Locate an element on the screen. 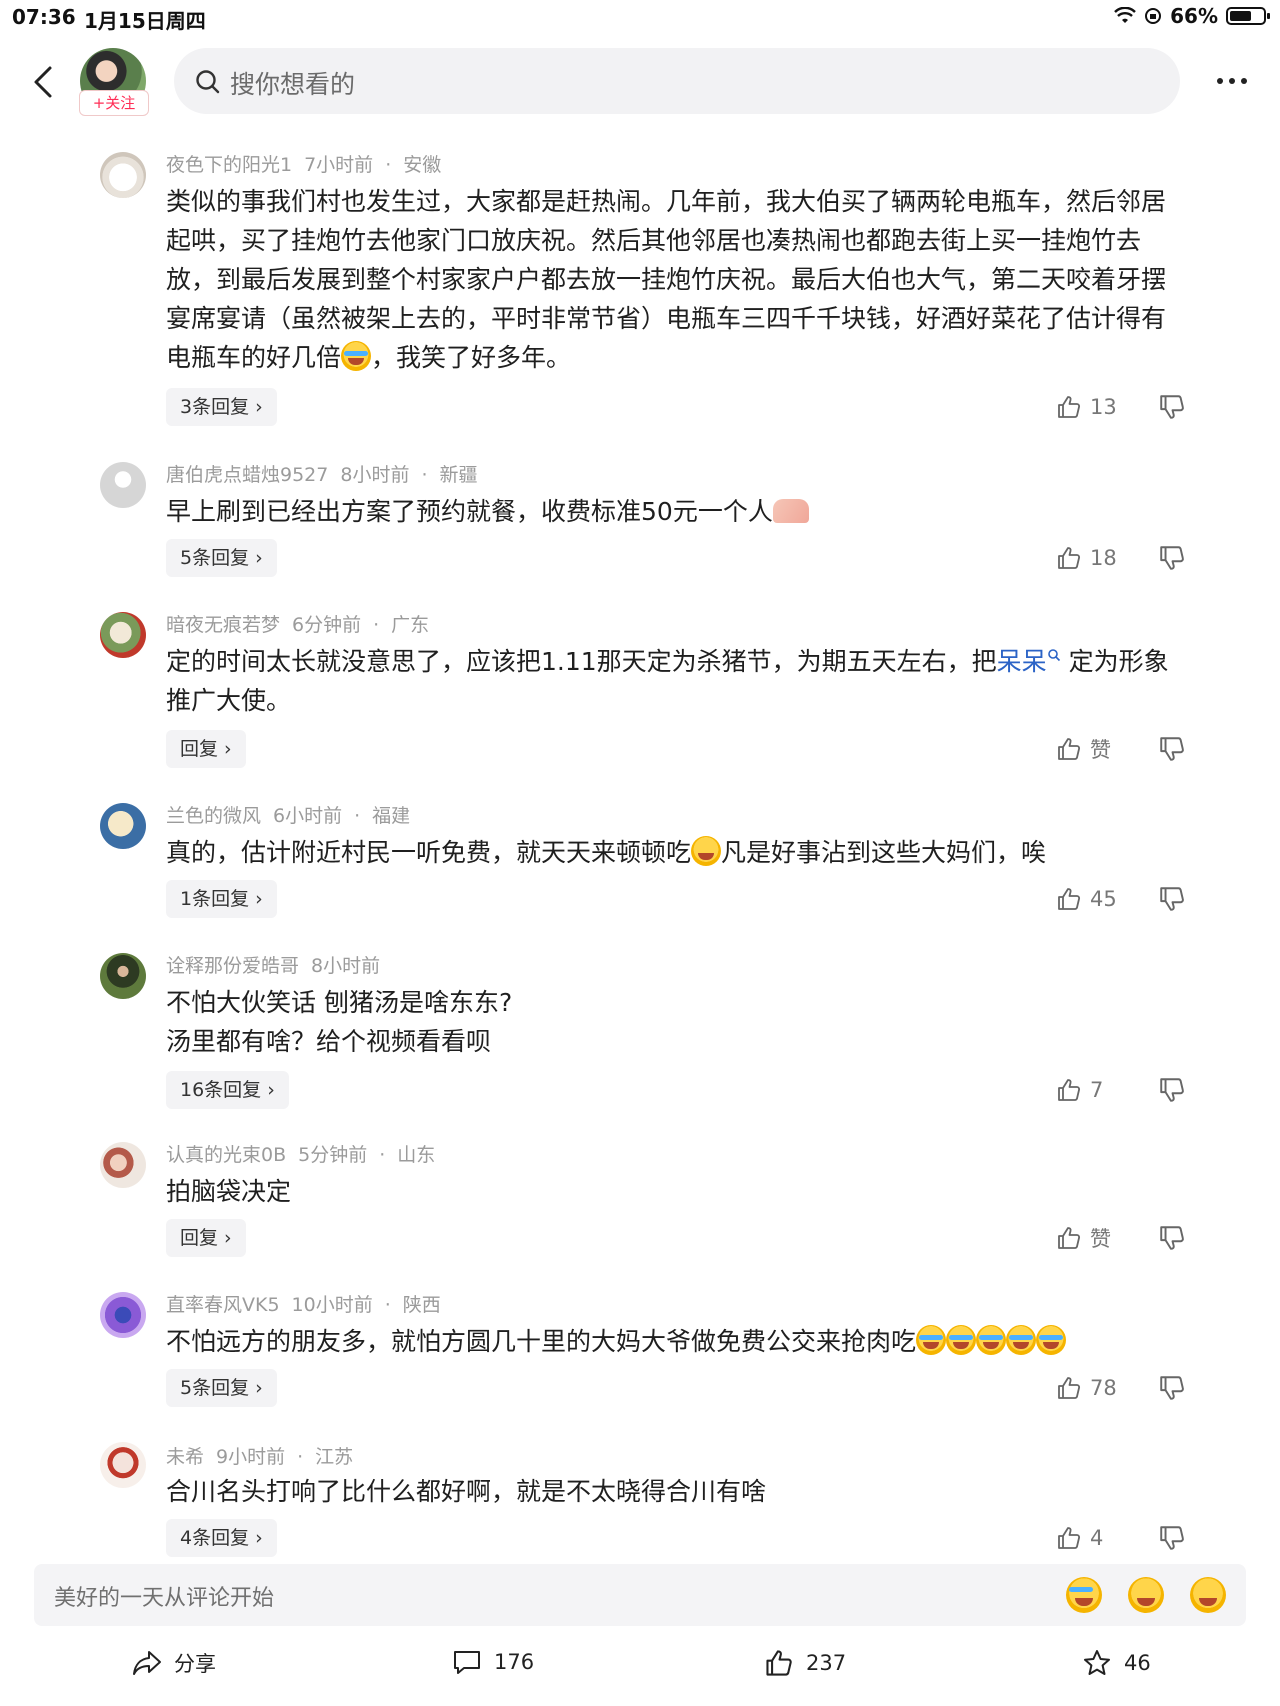 The height and width of the screenshot is (1706, 1280). comment-meta: 夜色下的阳光1 7小时前 · 安徽 is located at coordinates (304, 165).